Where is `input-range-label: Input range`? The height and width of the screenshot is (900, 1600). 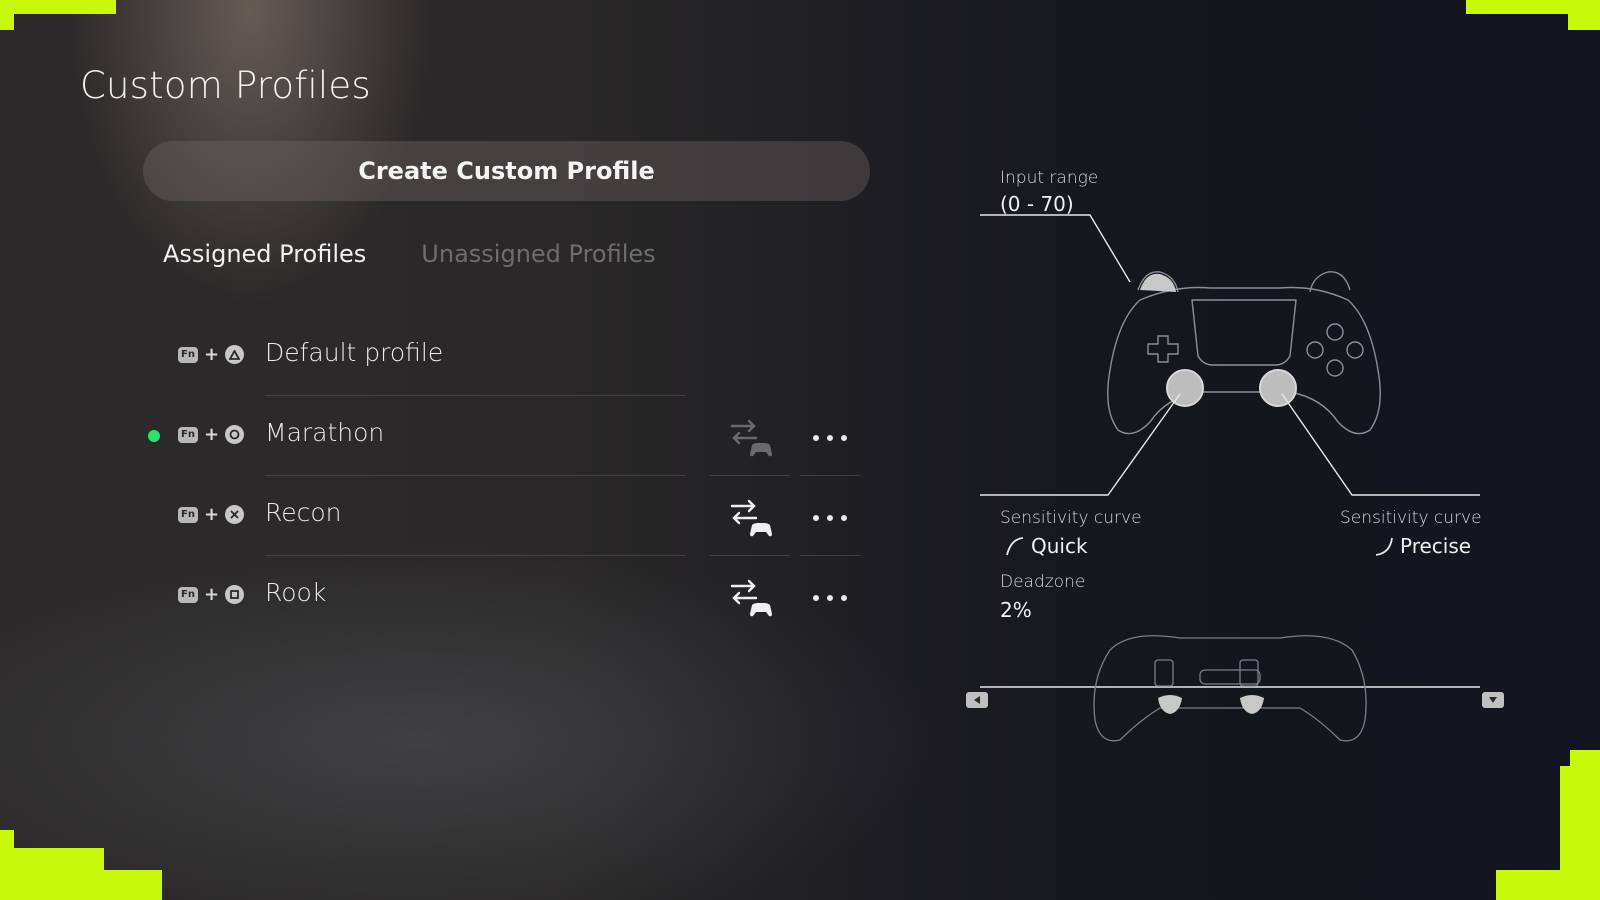
input-range-label: Input range is located at coordinates (1049, 178).